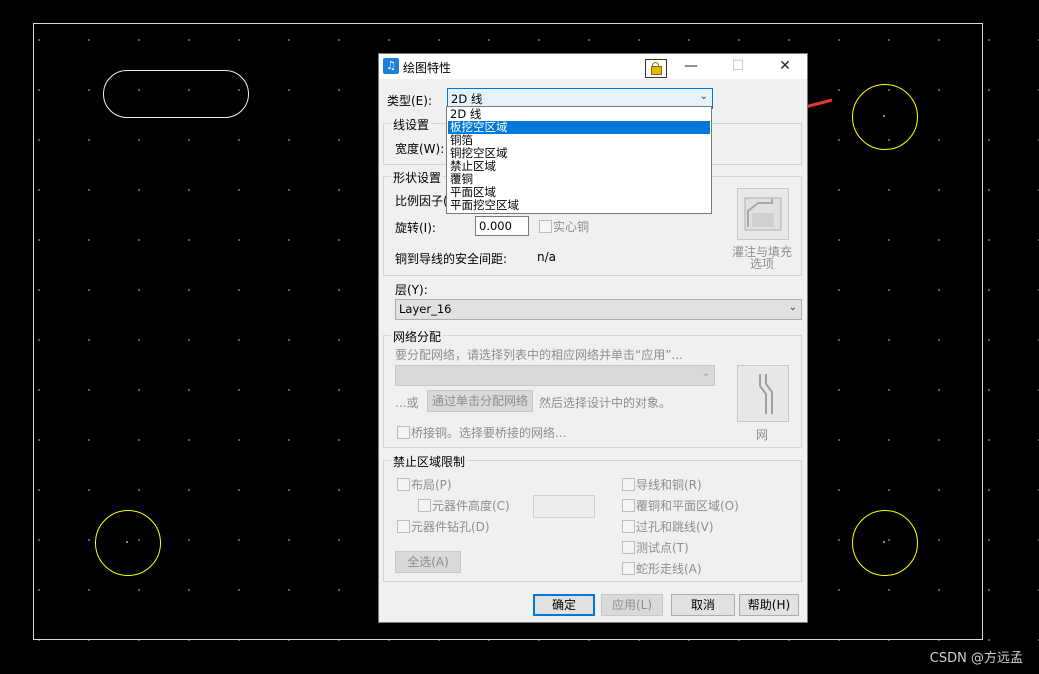 The width and height of the screenshot is (1039, 674). Describe the element at coordinates (579, 127) in the screenshot. I see `type-option-board-cutout: 板挖空区域` at that location.